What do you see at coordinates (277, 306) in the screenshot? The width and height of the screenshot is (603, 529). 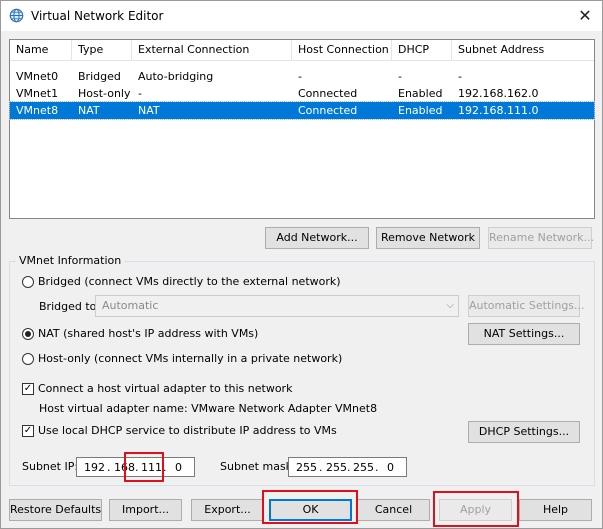 I see `bridged-to-select: Automatic ⌵` at bounding box center [277, 306].